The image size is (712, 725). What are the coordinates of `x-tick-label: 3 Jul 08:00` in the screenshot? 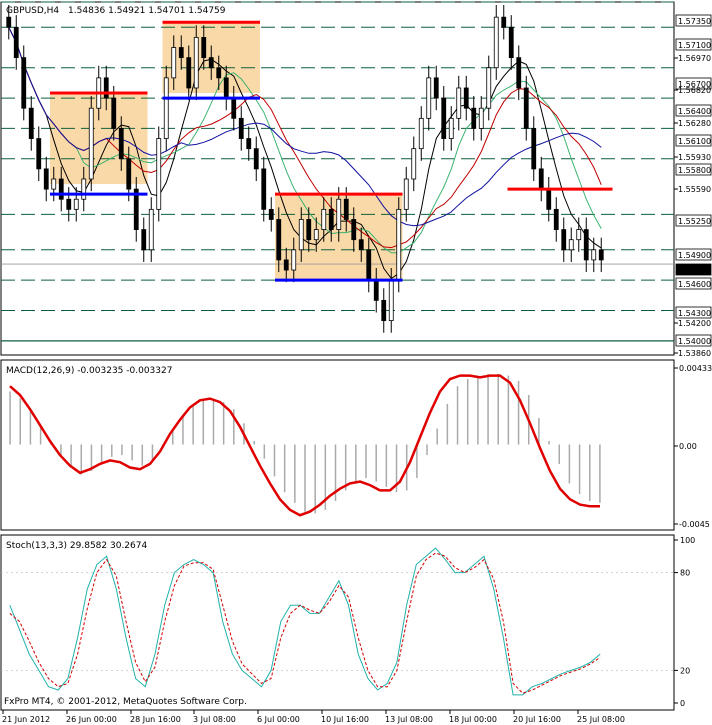 It's located at (214, 719).